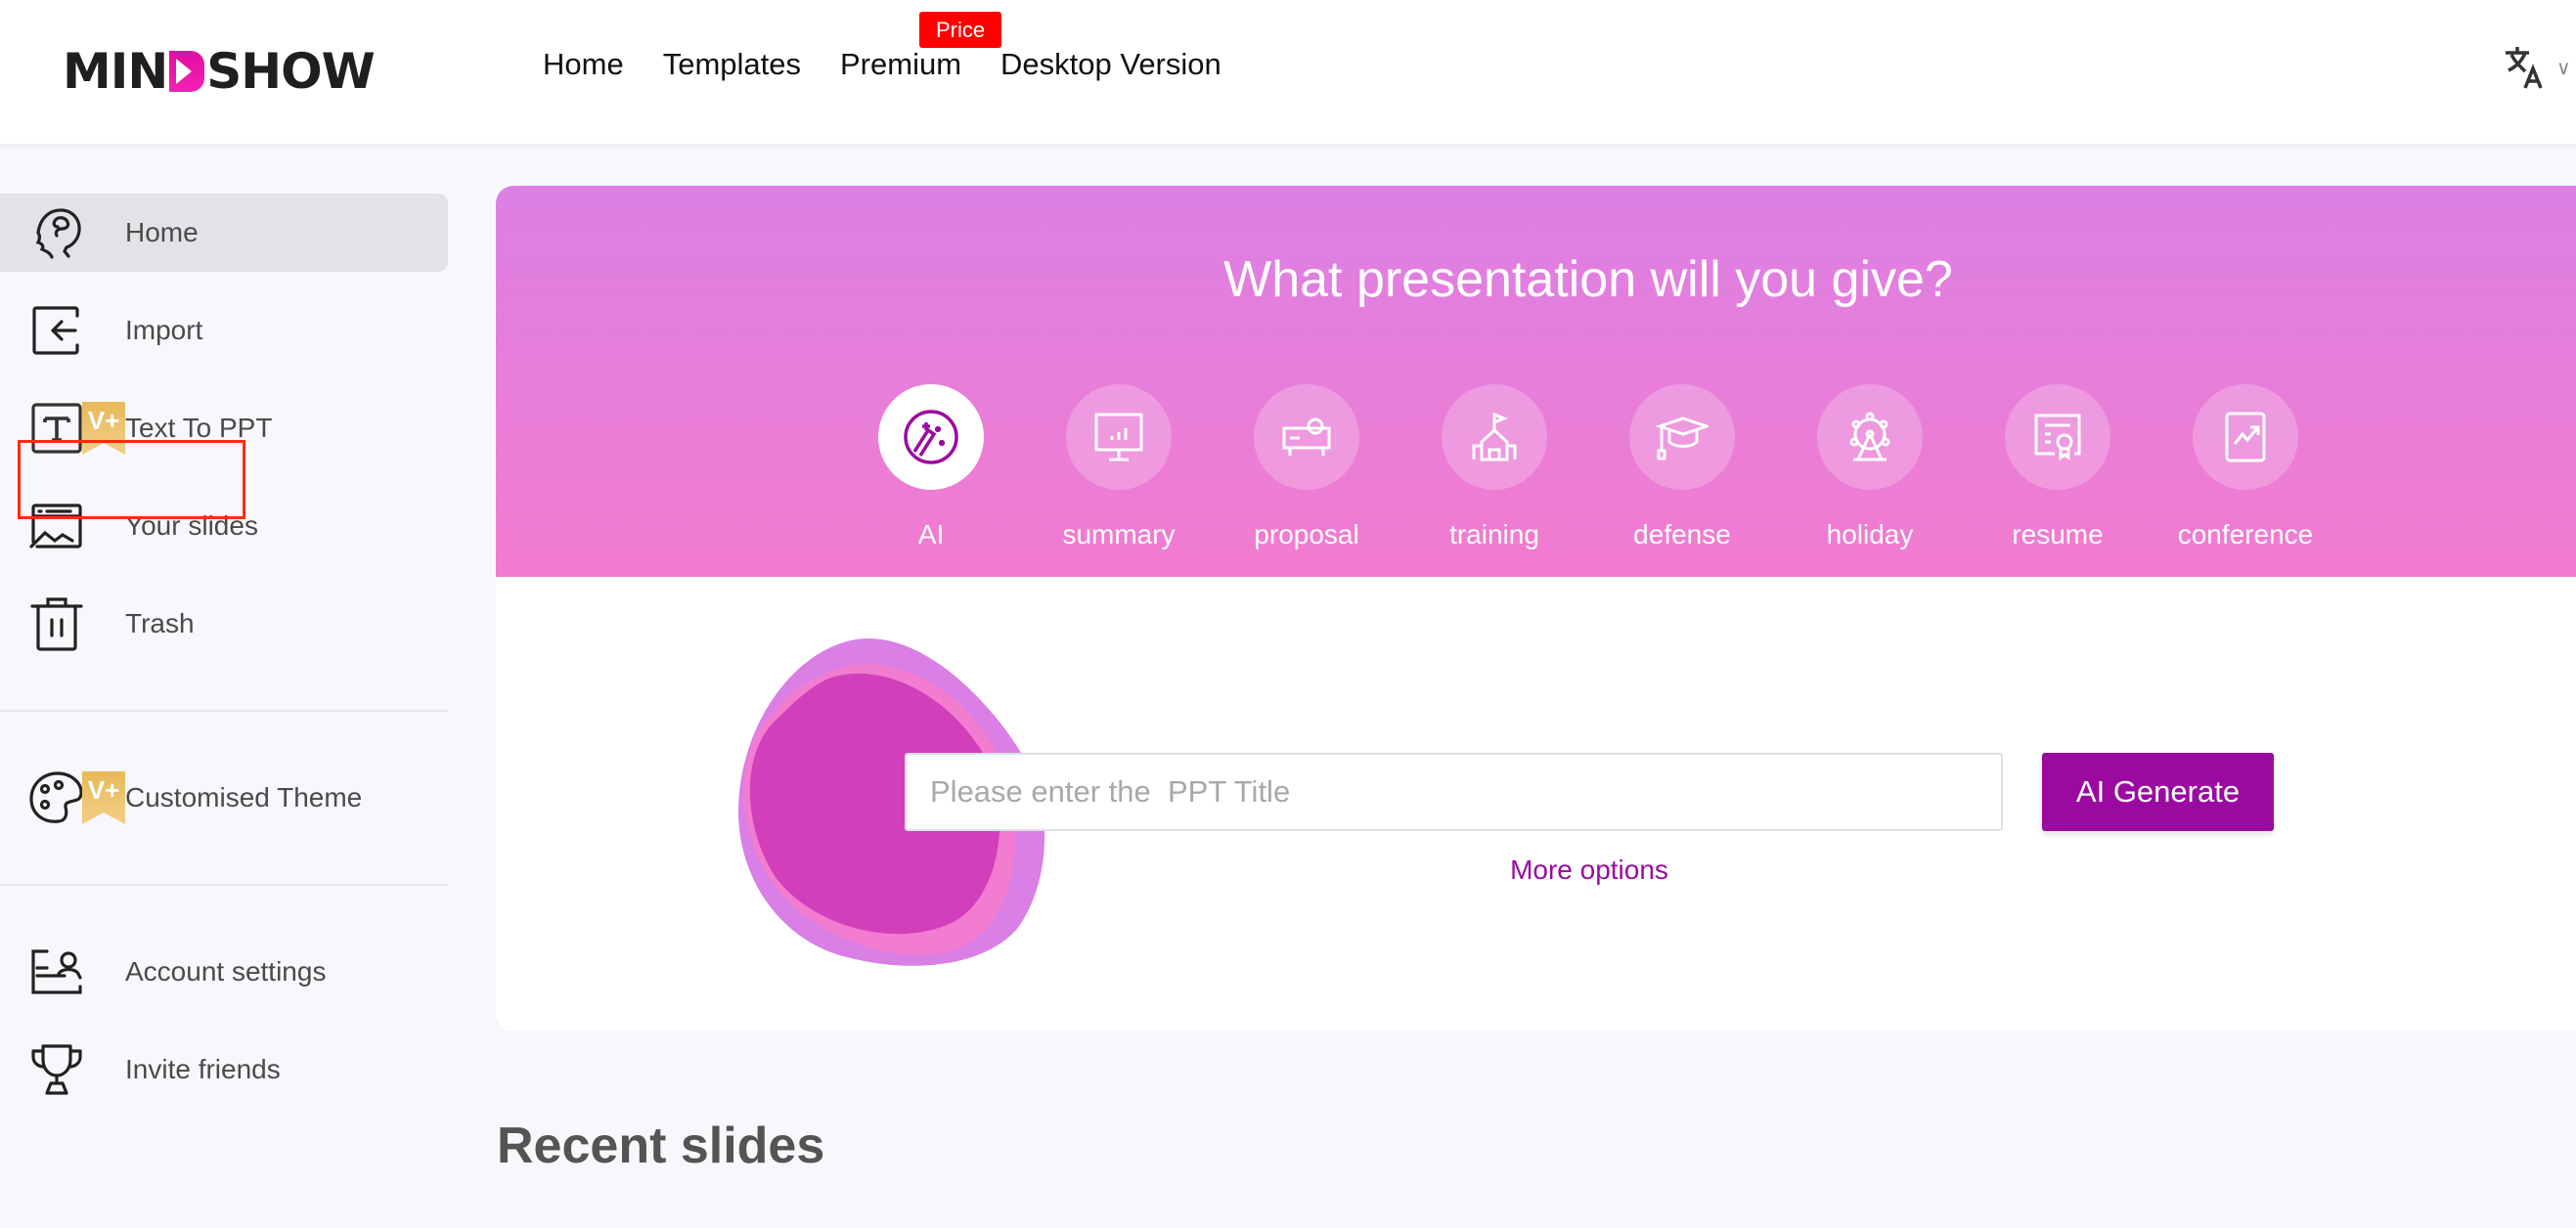 The image size is (2576, 1228). I want to click on sidebar-item-account-settings: Account settings, so click(224, 972).